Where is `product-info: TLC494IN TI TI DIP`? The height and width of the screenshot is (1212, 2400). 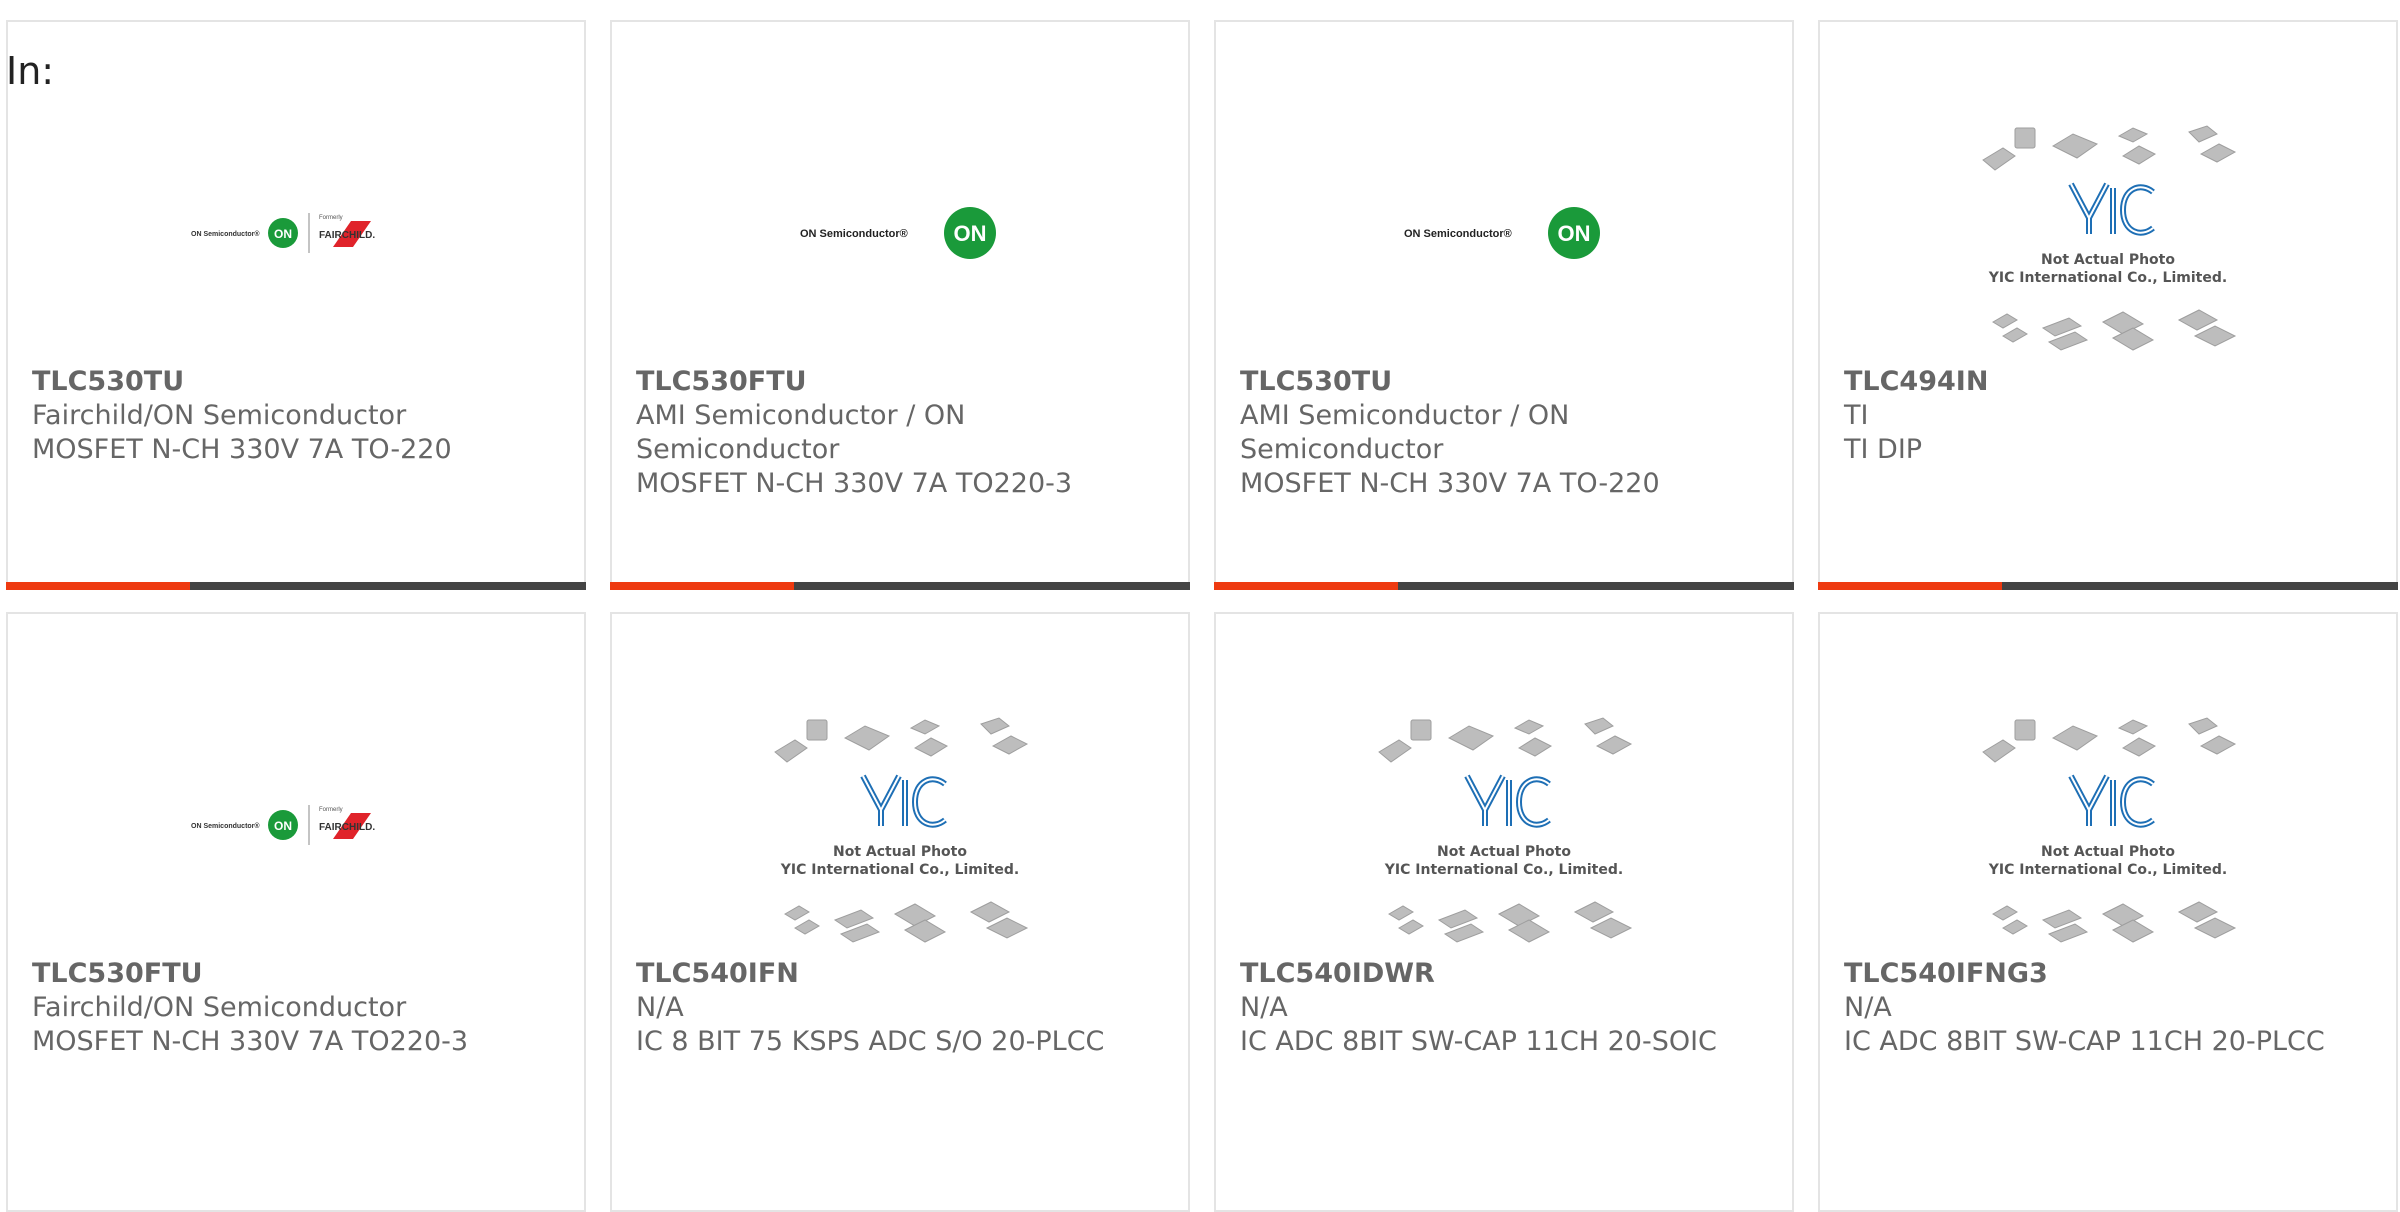 product-info: TLC494IN TI TI DIP is located at coordinates (2110, 416).